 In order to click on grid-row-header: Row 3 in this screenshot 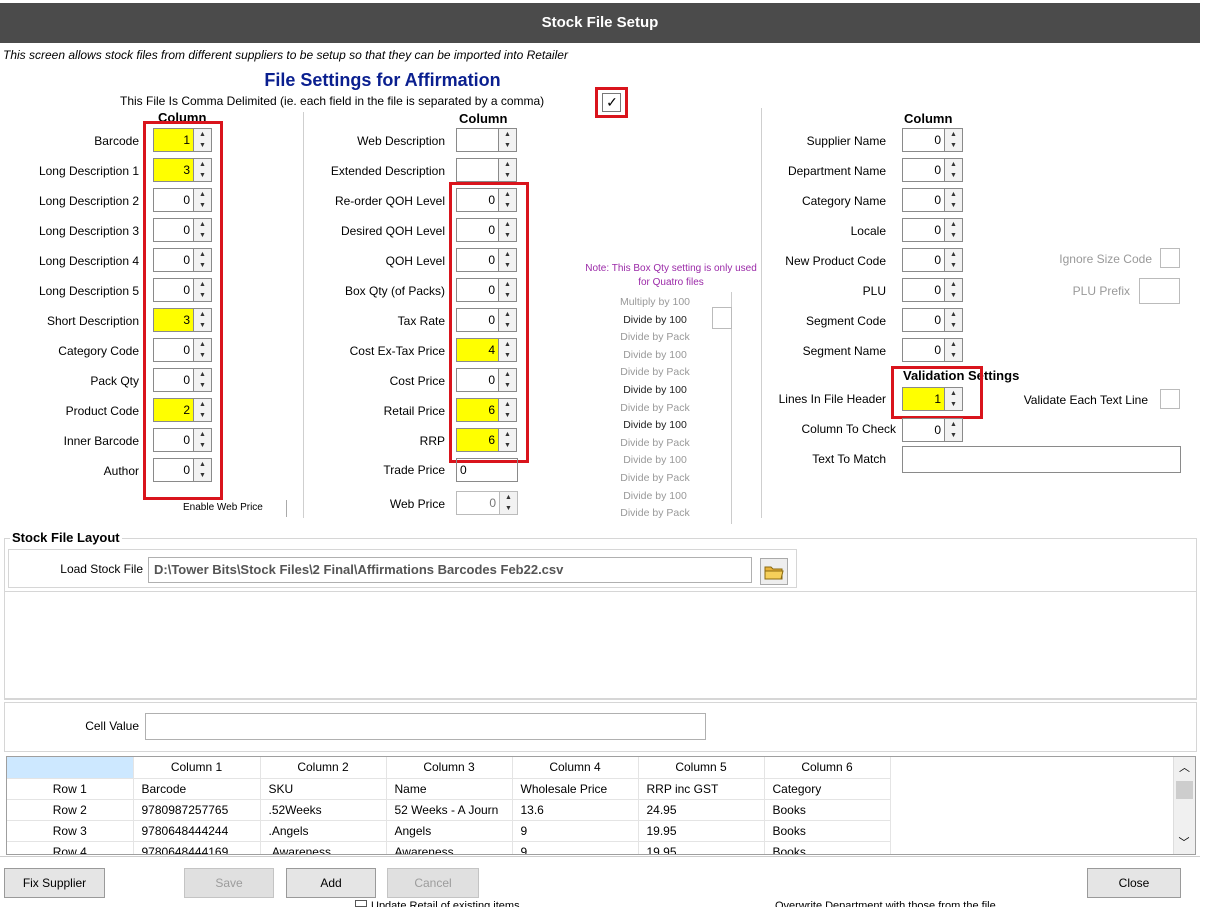, I will do `click(70, 831)`.